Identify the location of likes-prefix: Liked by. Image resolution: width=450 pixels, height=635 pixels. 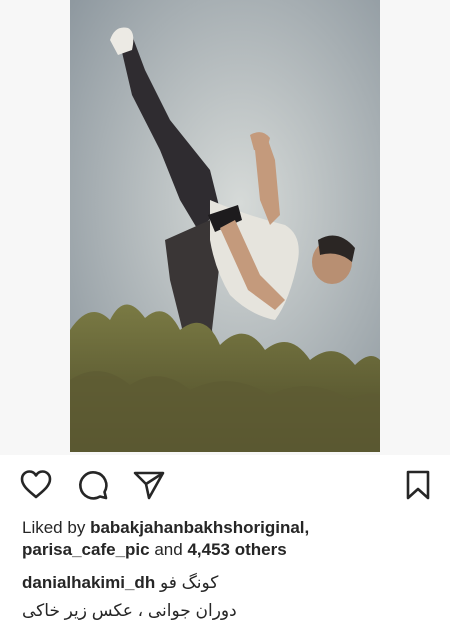
(54, 527).